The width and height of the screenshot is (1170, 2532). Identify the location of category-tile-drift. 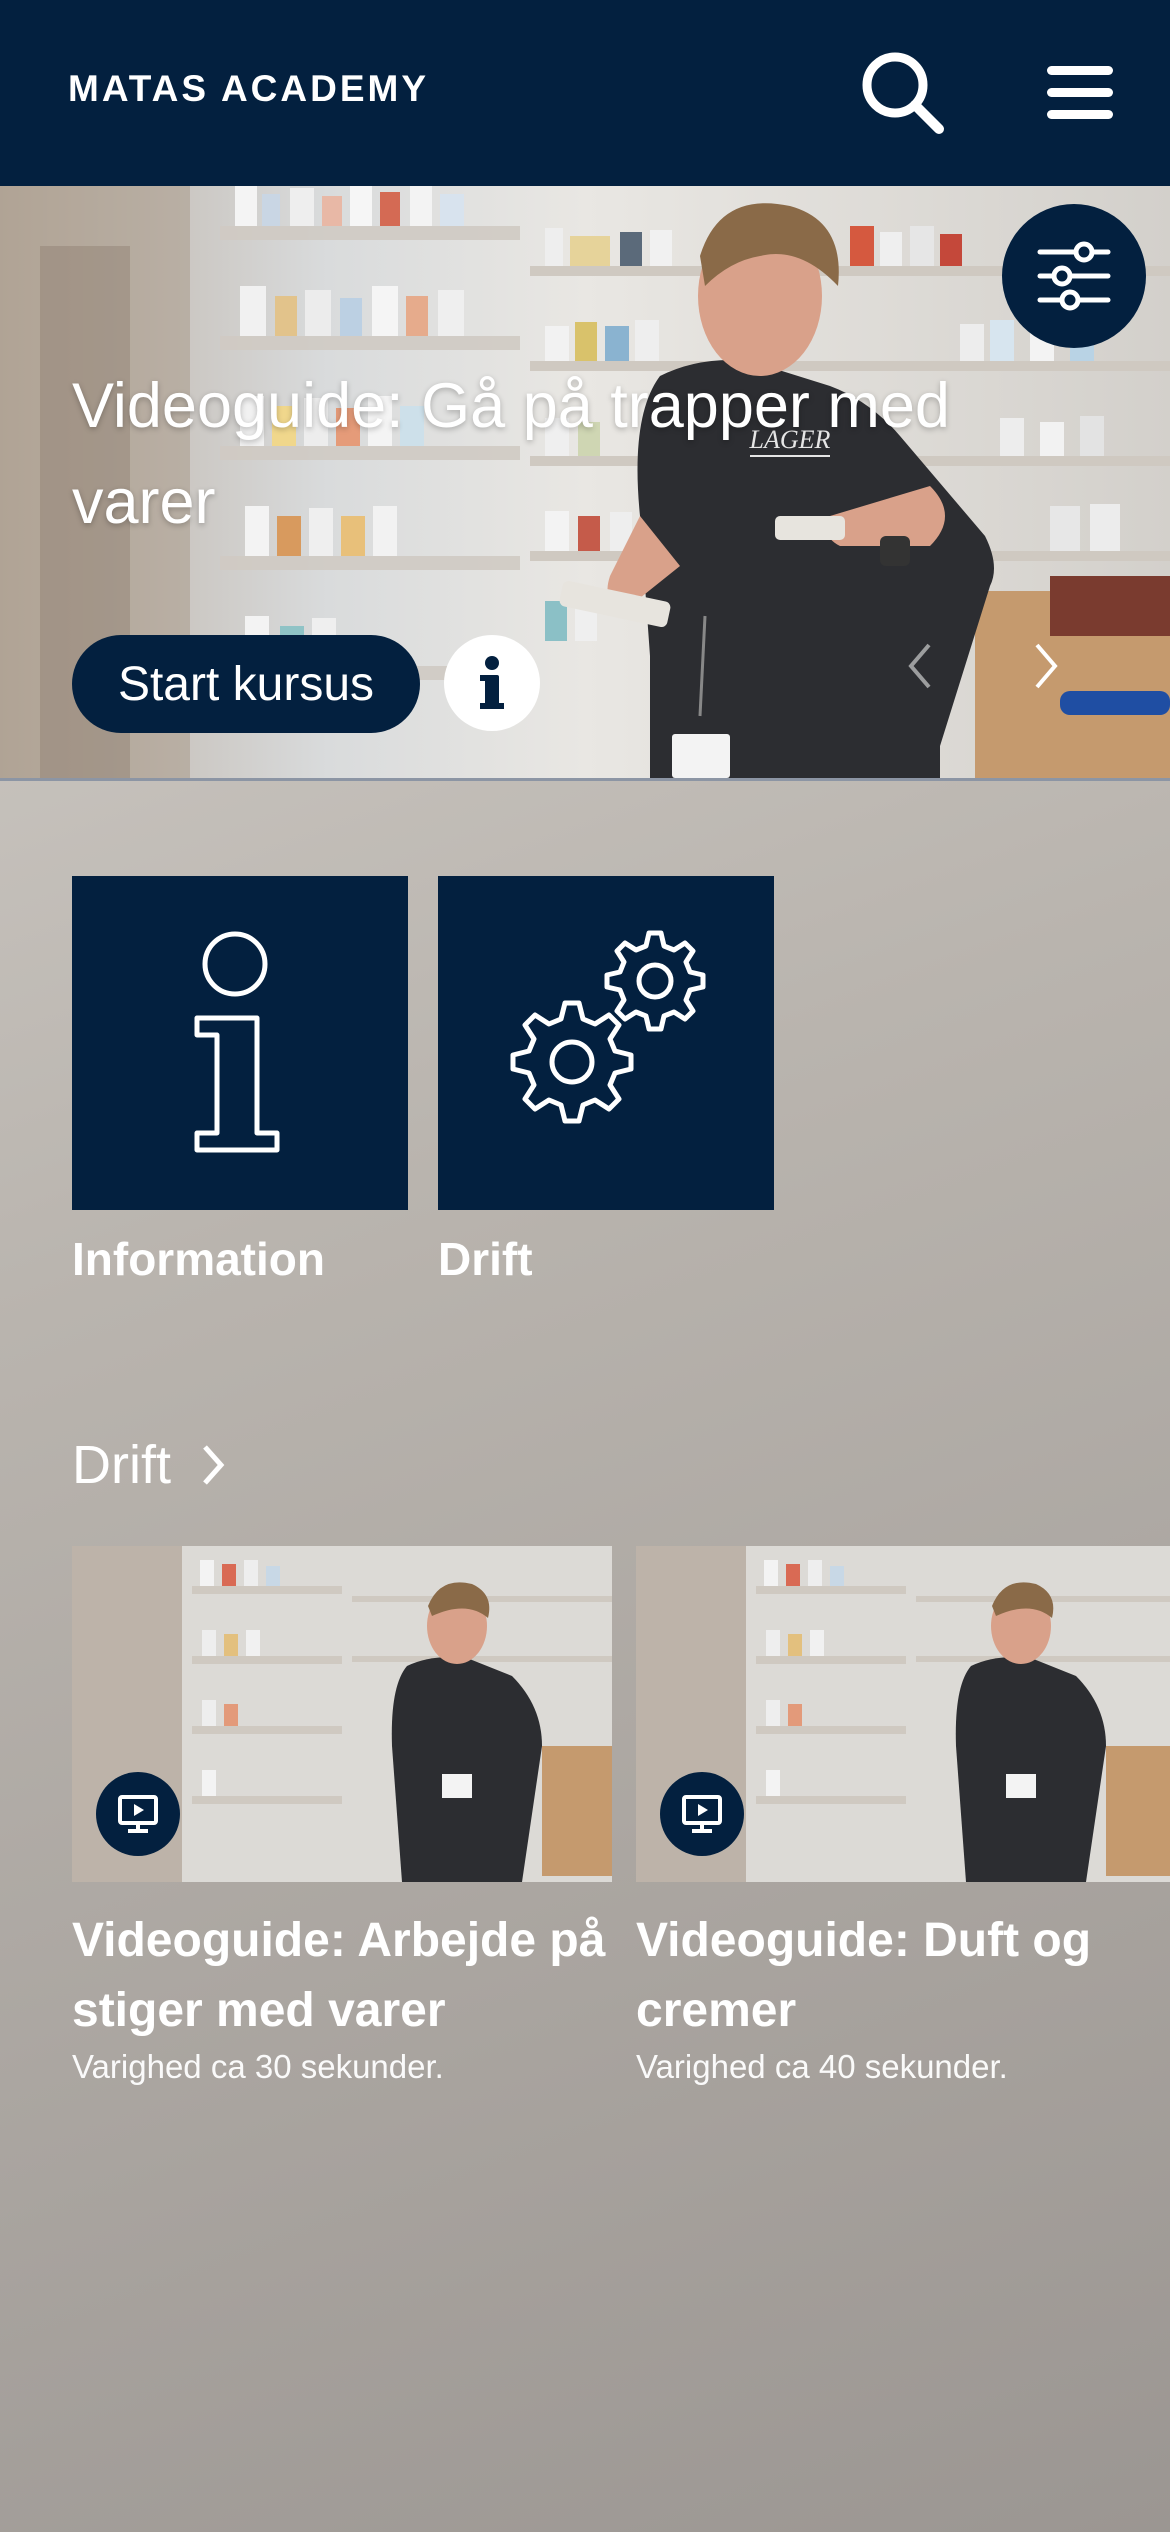
(606, 1043).